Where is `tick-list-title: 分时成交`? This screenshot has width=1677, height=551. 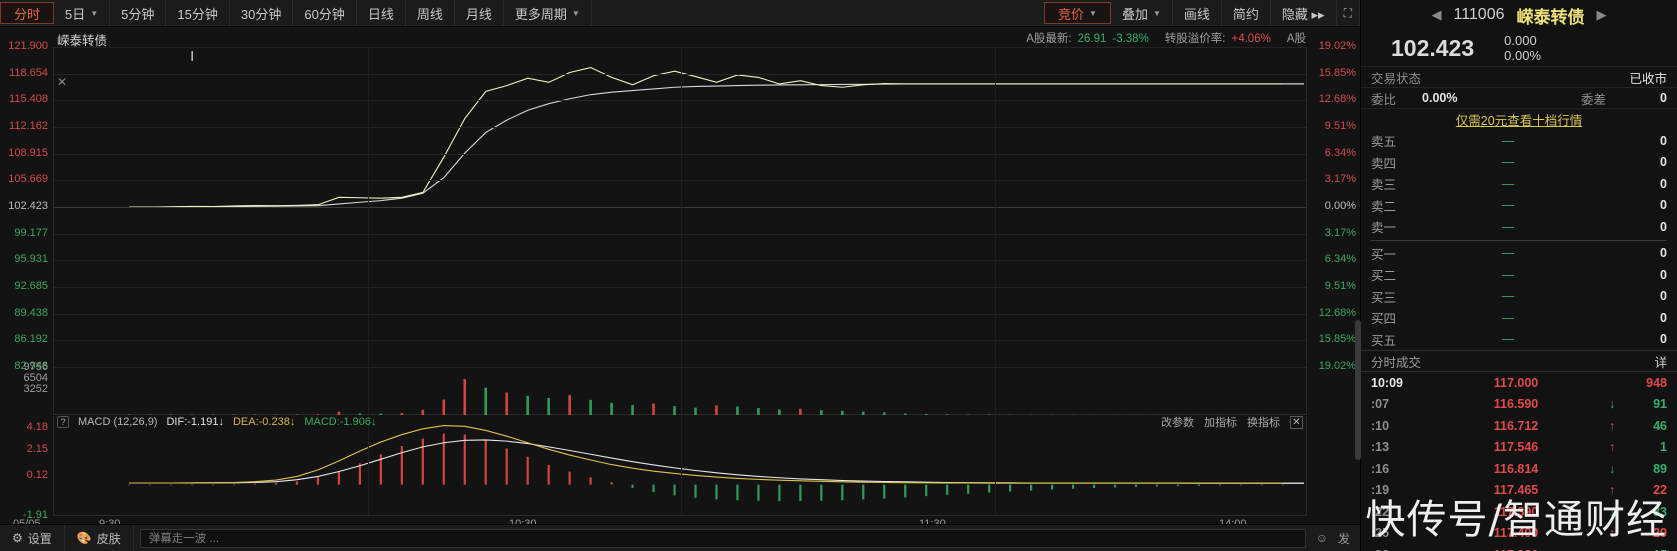 tick-list-title: 分时成交 is located at coordinates (1396, 362).